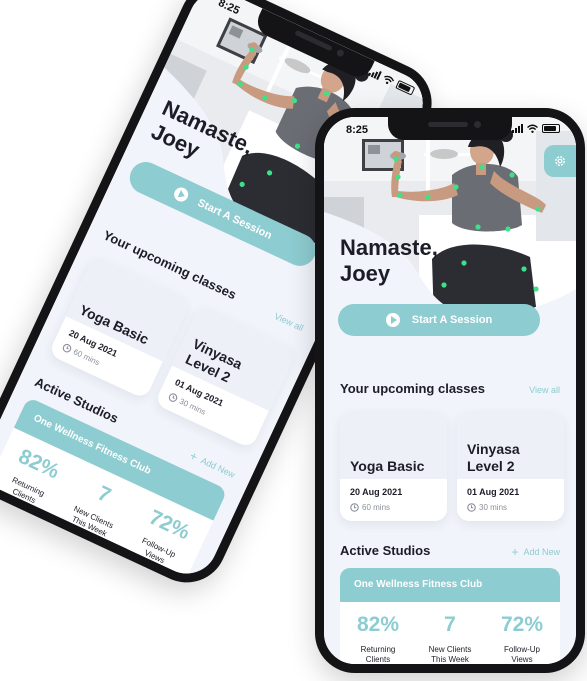 This screenshot has width=587, height=681. I want to click on class-name: Yoga Basic, so click(387, 466).